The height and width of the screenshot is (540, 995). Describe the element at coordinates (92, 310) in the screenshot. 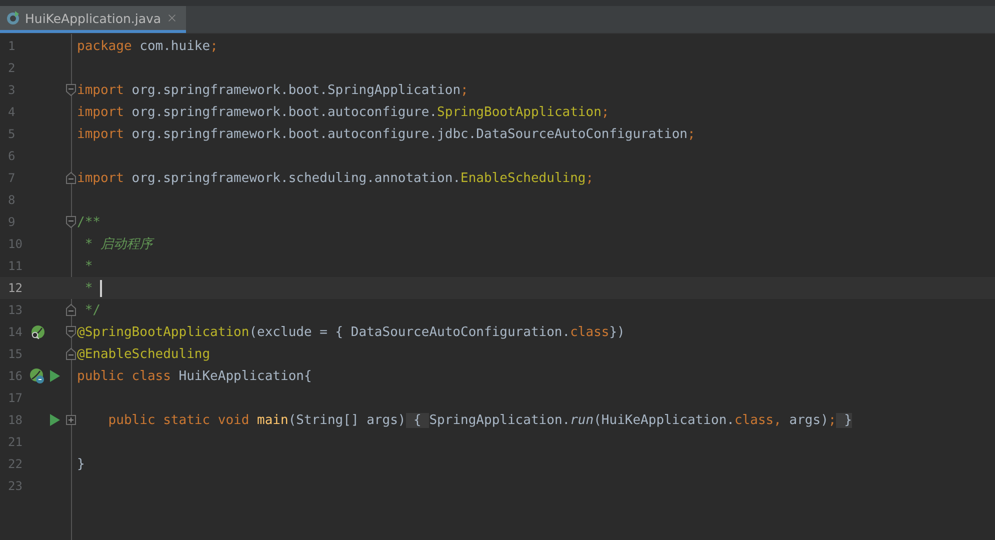

I see `code-line: */` at that location.